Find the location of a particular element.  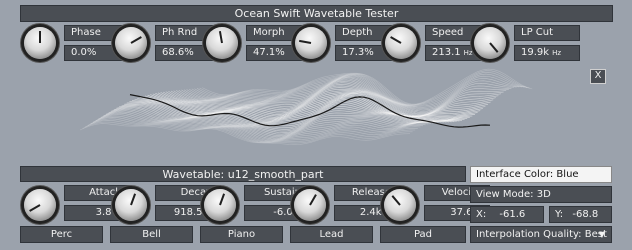

preset-lead-button: Lead is located at coordinates (331, 234).